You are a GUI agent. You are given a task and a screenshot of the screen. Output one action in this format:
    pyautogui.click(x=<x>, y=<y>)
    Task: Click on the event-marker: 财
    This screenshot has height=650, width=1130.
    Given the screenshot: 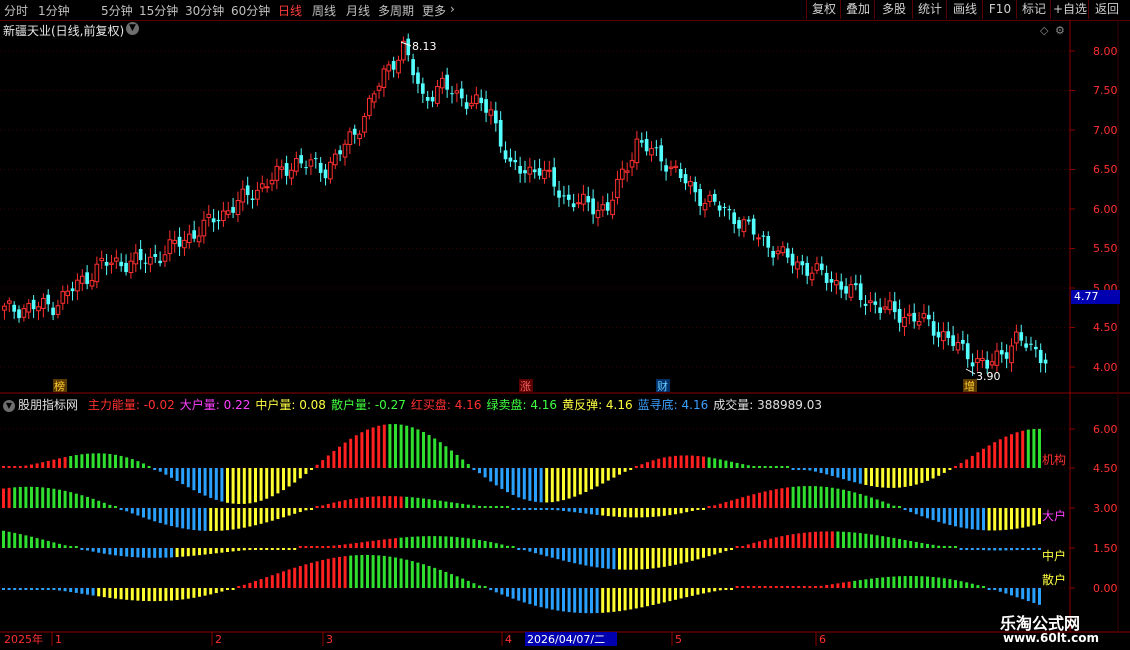 What is the action you would take?
    pyautogui.click(x=662, y=386)
    